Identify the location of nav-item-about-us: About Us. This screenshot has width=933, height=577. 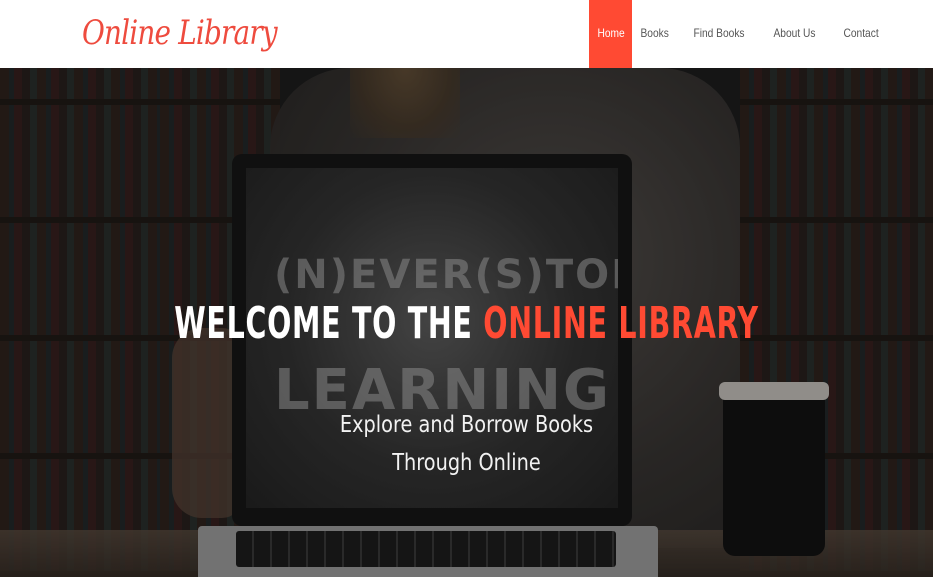
(799, 34).